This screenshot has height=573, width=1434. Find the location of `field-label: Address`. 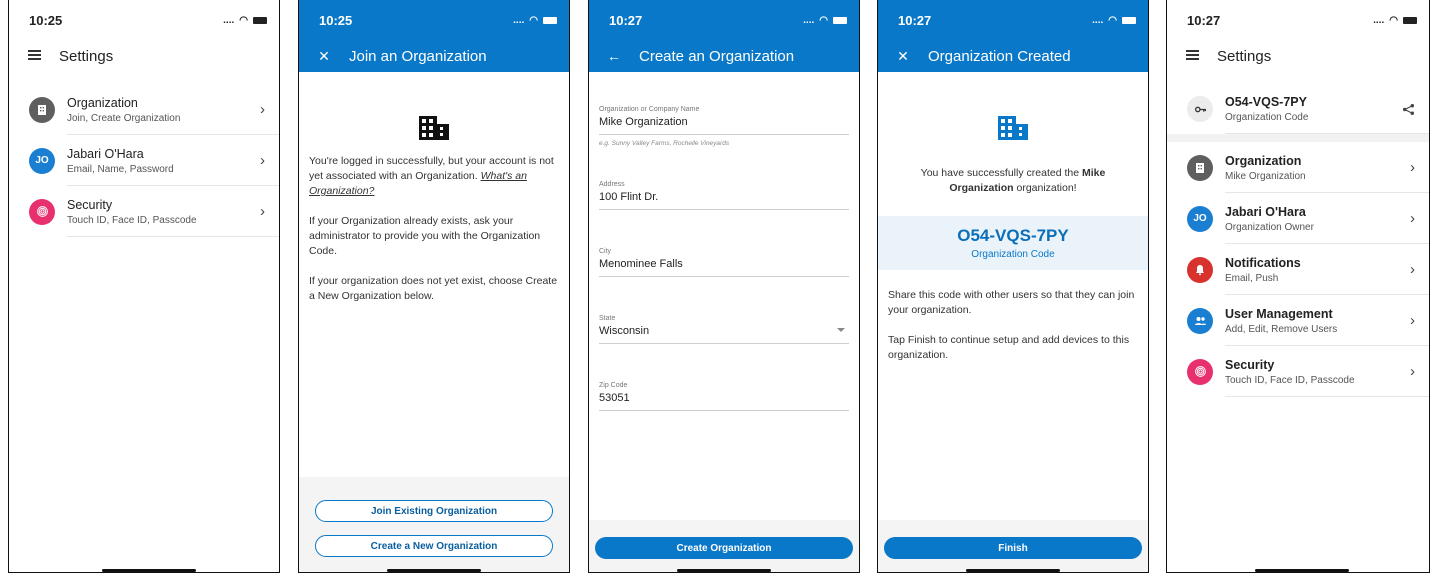

field-label: Address is located at coordinates (612, 184).